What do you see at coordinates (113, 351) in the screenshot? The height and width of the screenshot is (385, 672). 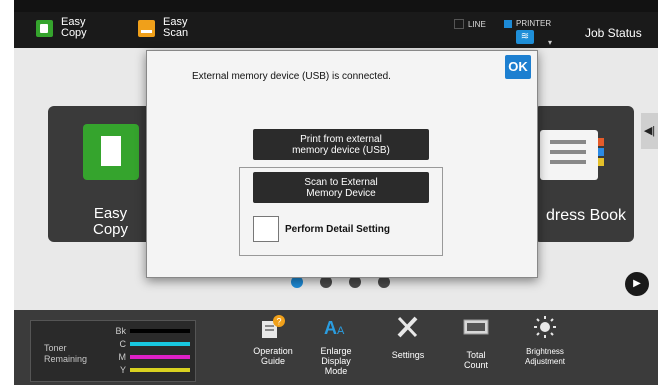 I see `toner-remaining-panel: Toner Remaining Bk C M Y` at bounding box center [113, 351].